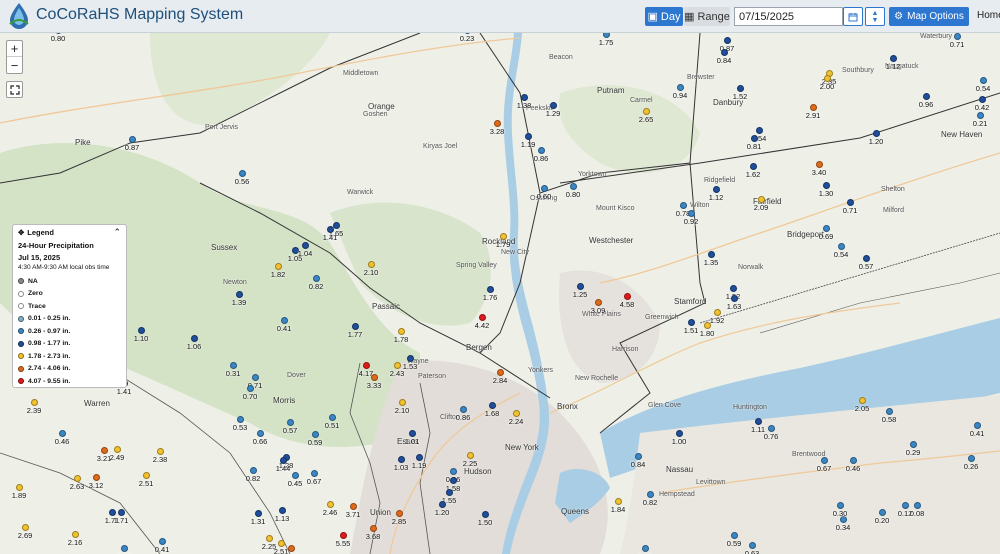  Describe the element at coordinates (929, 16) in the screenshot. I see `map-options-button: ⚙ Map Options` at that location.